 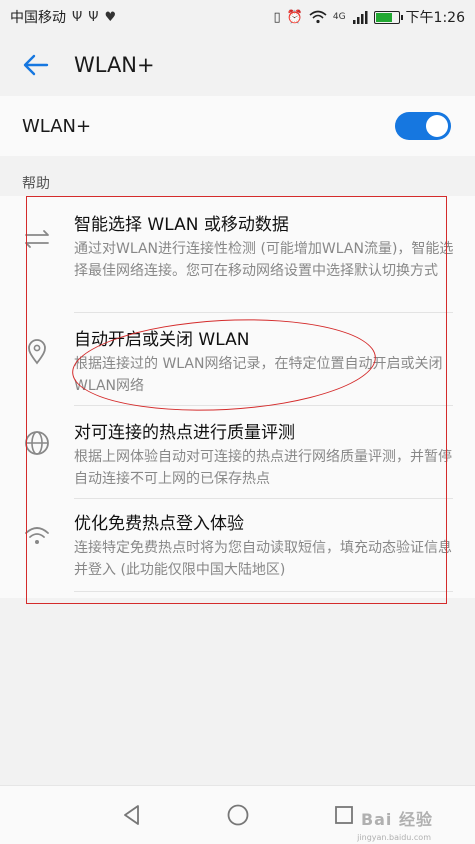 I want to click on home-circle-icon, so click(x=238, y=815).